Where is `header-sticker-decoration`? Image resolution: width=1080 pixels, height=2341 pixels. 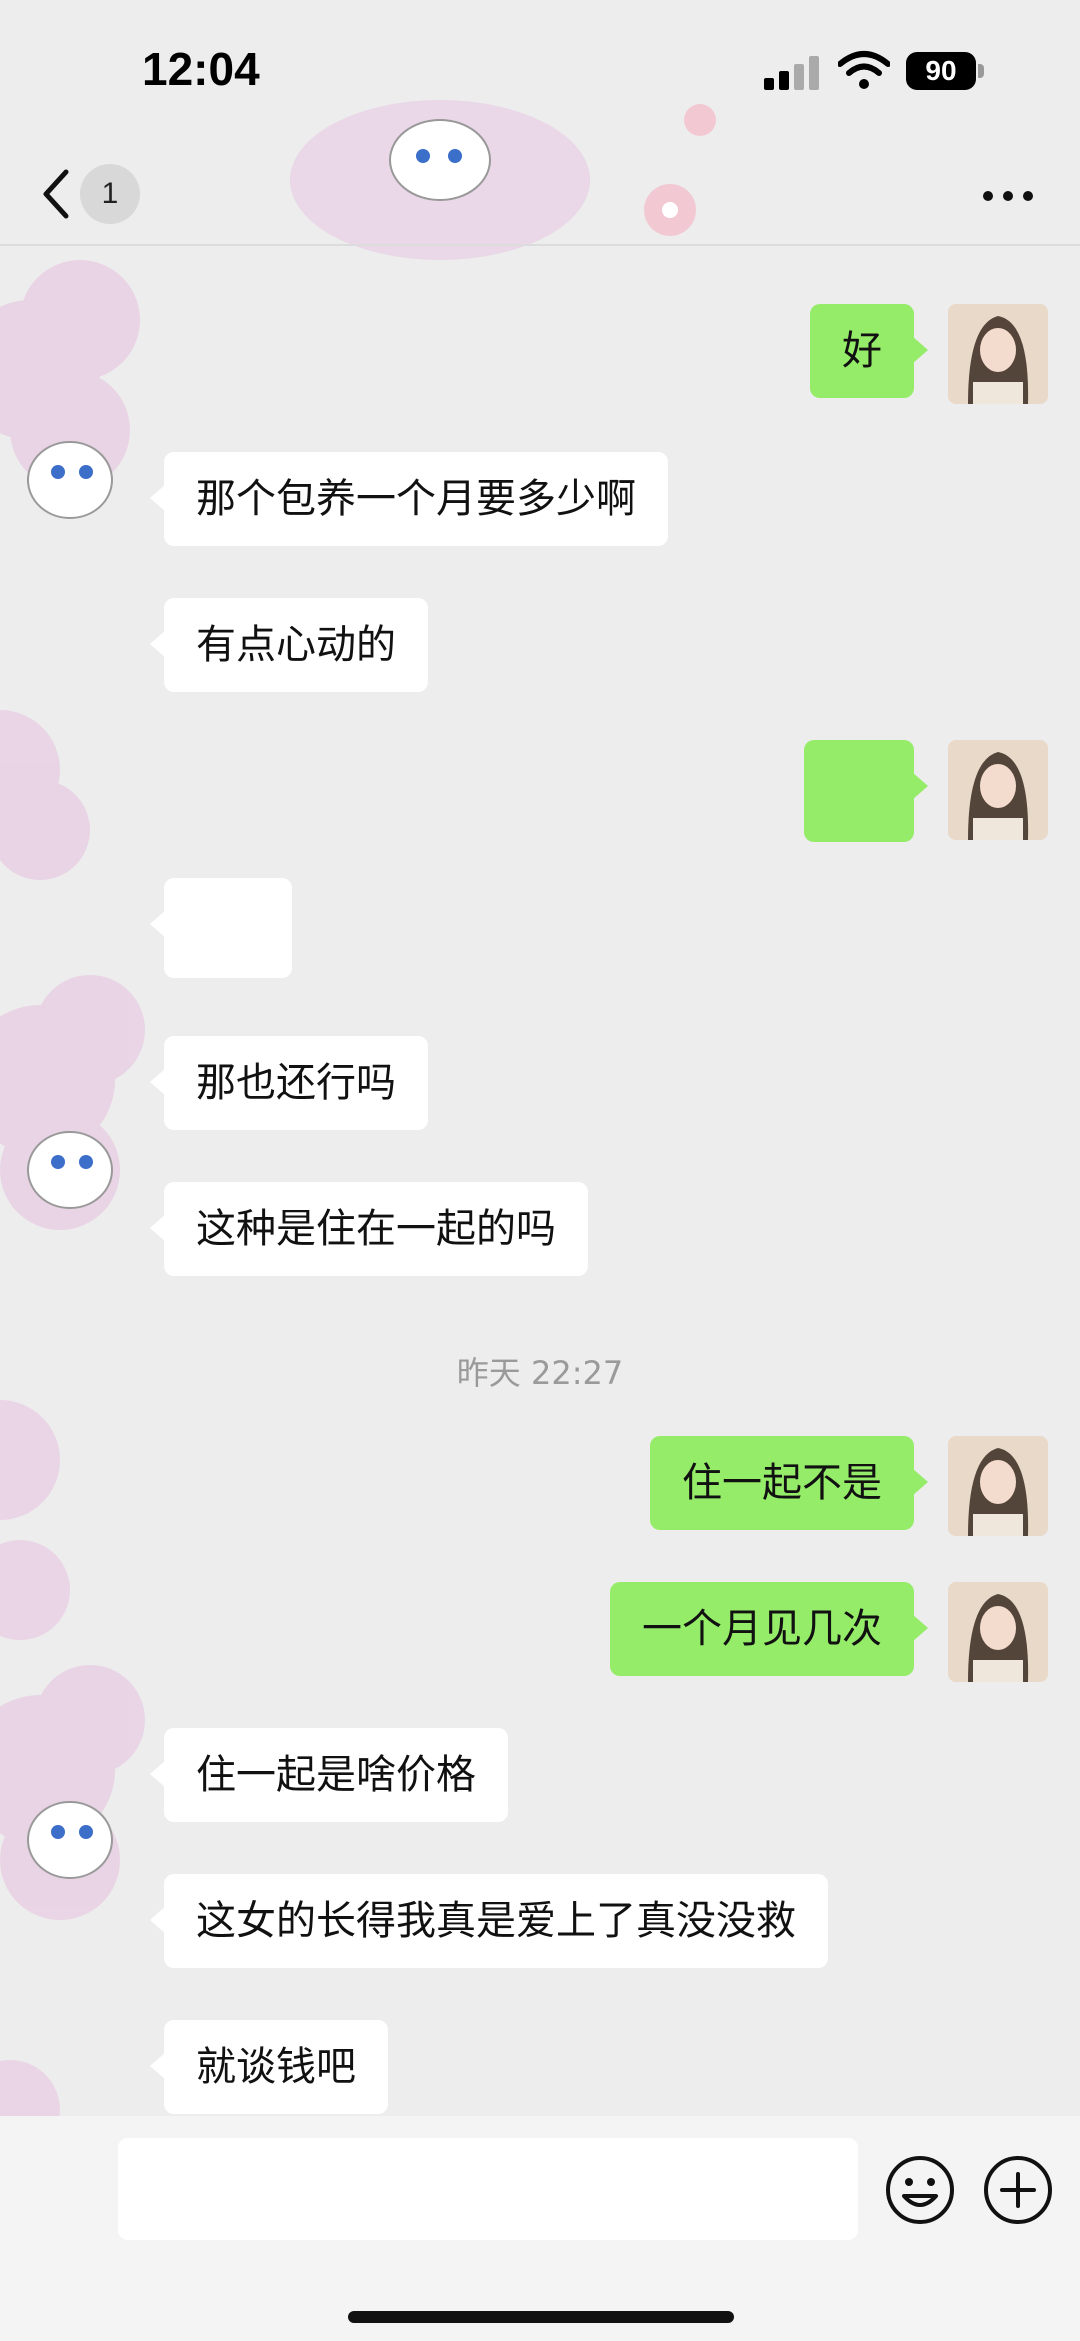 header-sticker-decoration is located at coordinates (503, 180).